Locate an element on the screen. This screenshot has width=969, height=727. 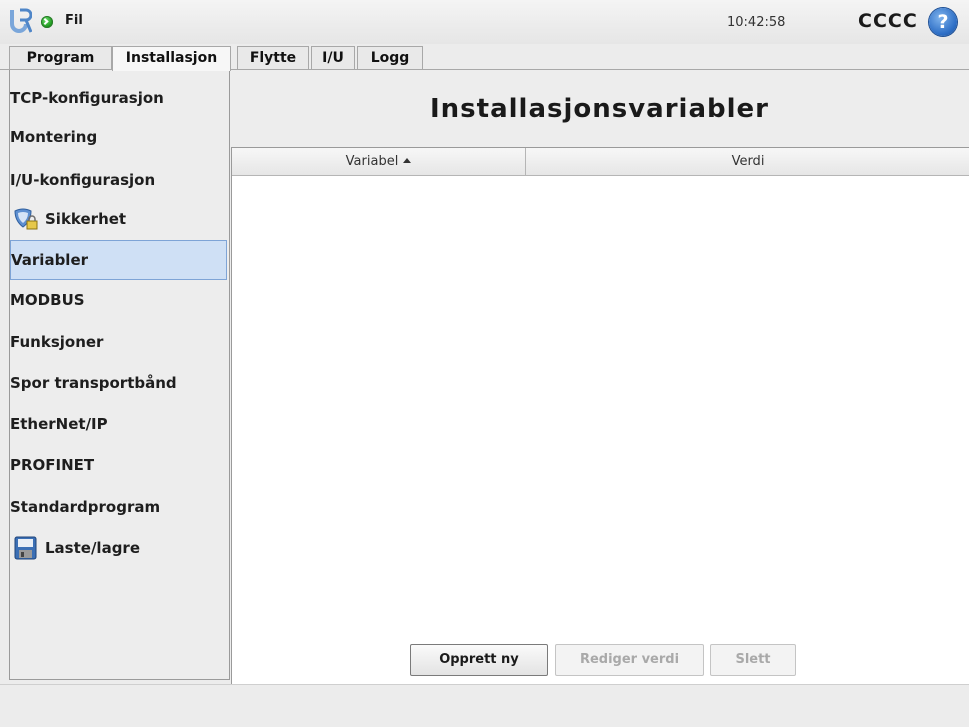
sort-ascending-icon is located at coordinates (407, 160).